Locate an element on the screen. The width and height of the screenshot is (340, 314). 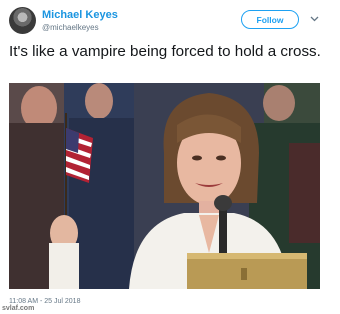
display-name: Michael Keyes is located at coordinates (80, 15).